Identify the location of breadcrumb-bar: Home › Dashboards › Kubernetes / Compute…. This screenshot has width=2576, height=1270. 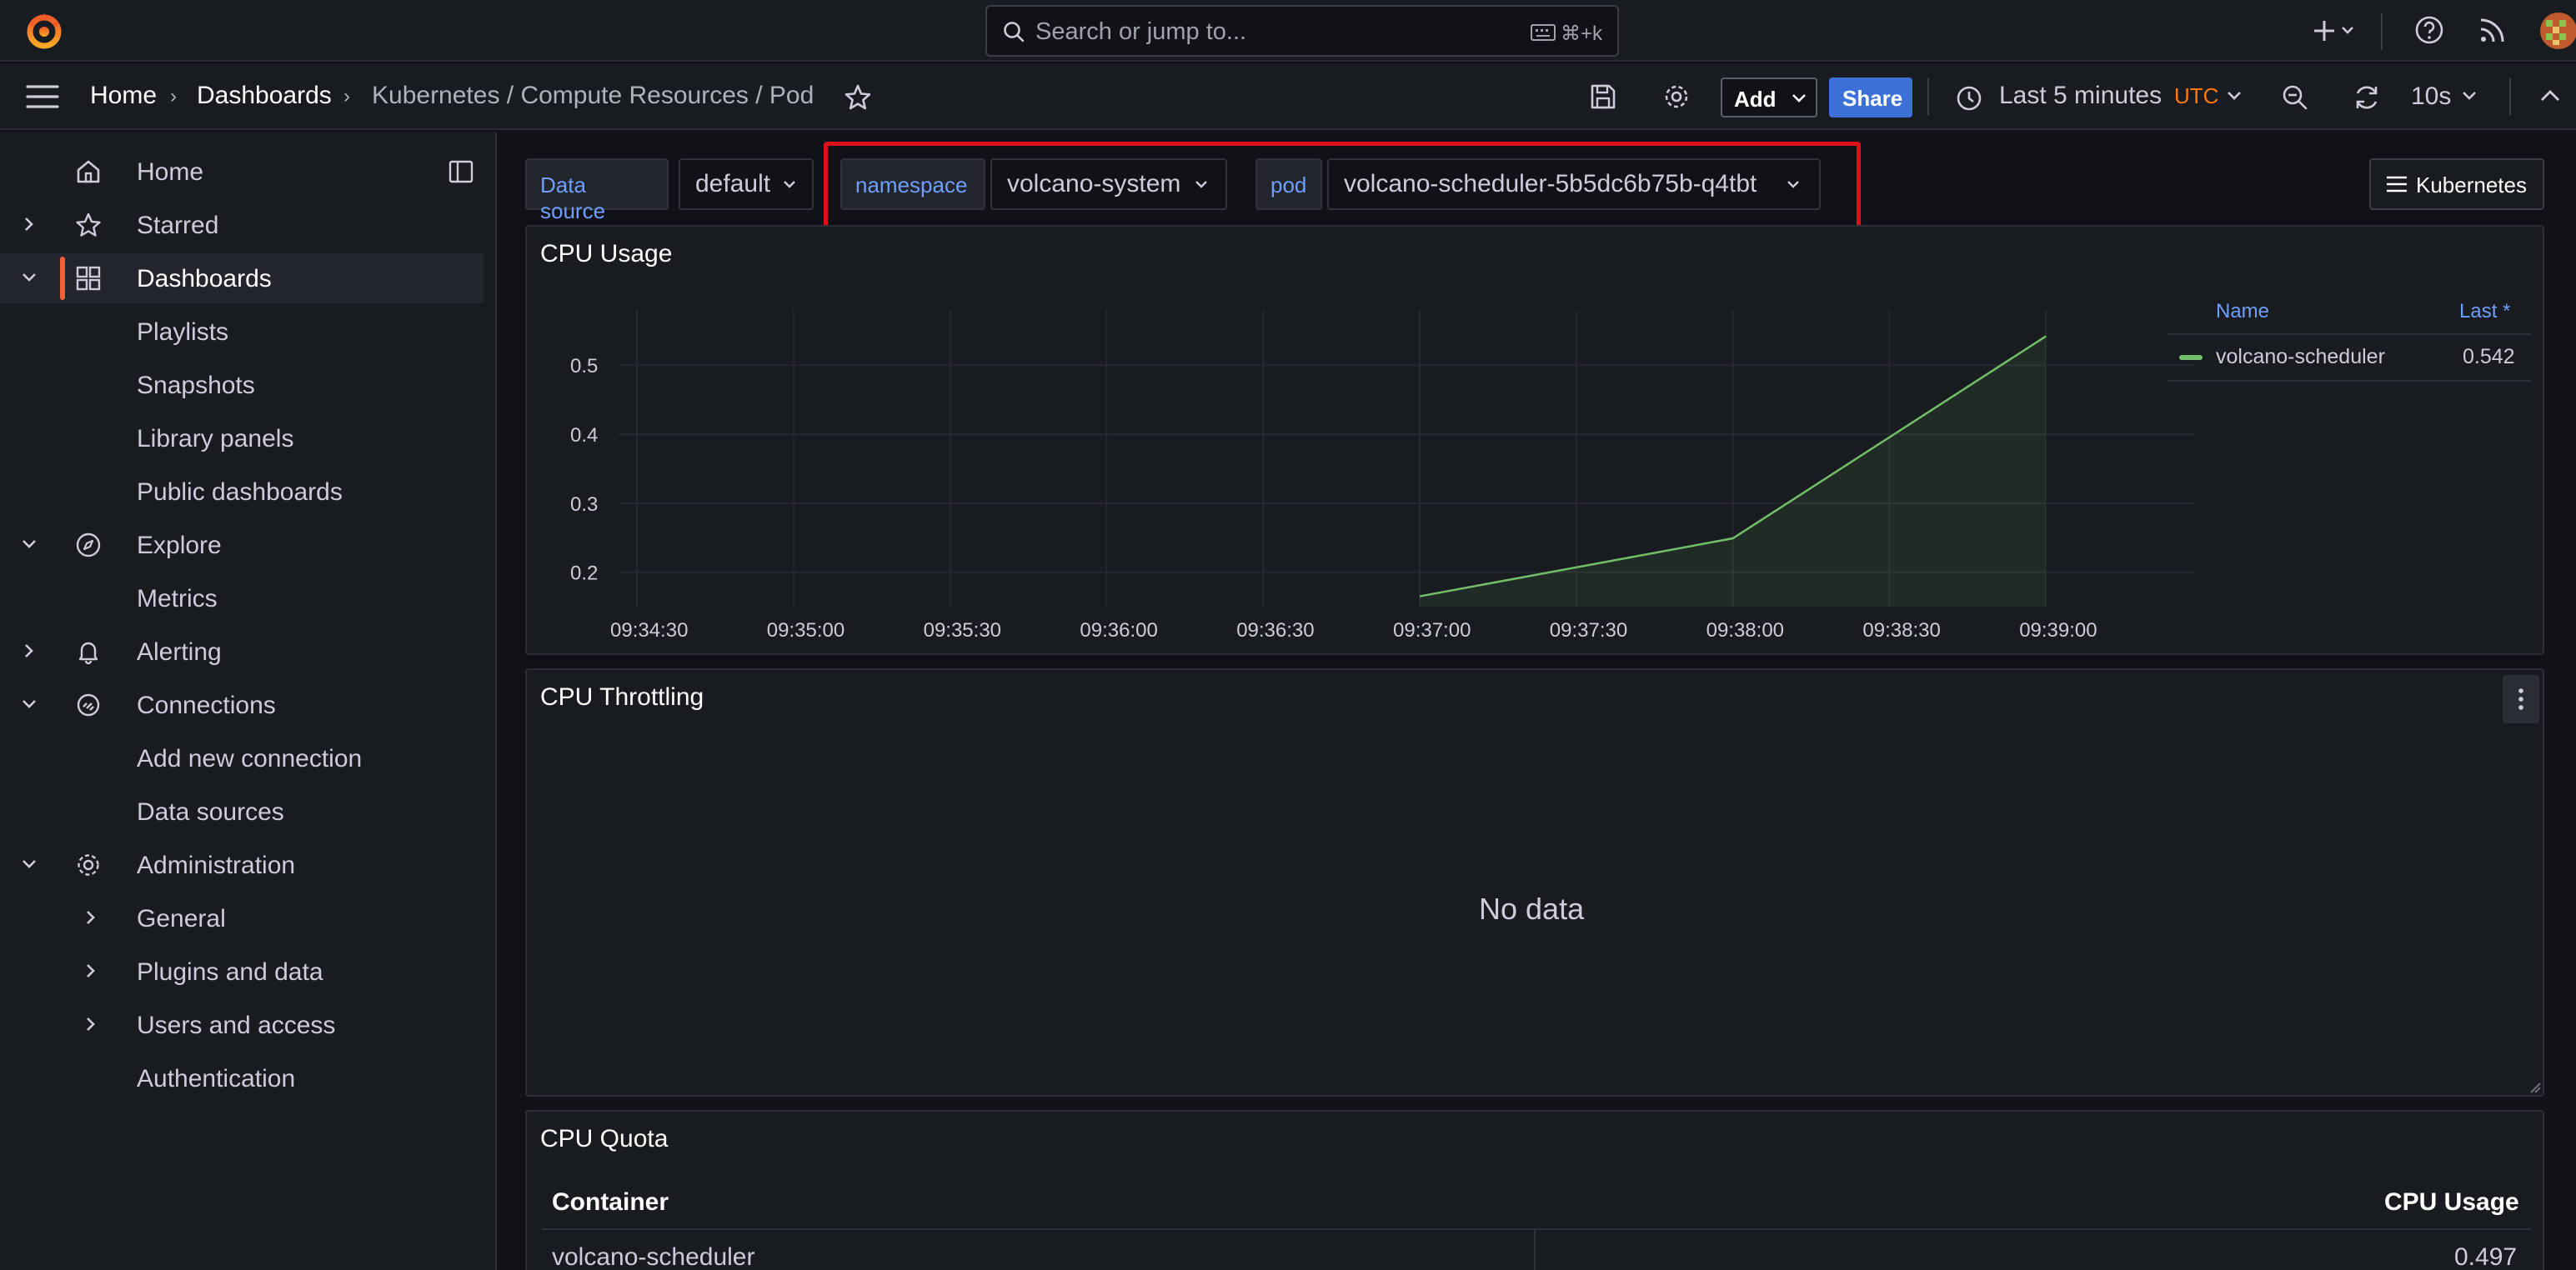
(1288, 96).